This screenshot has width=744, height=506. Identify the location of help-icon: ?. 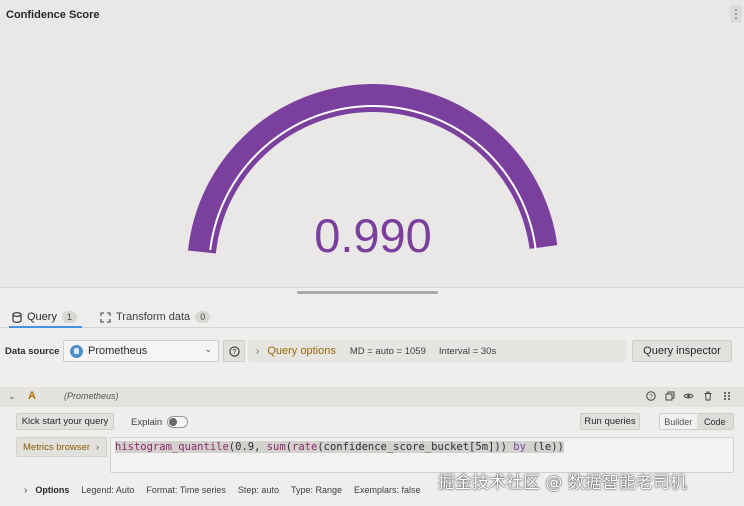
(650, 395).